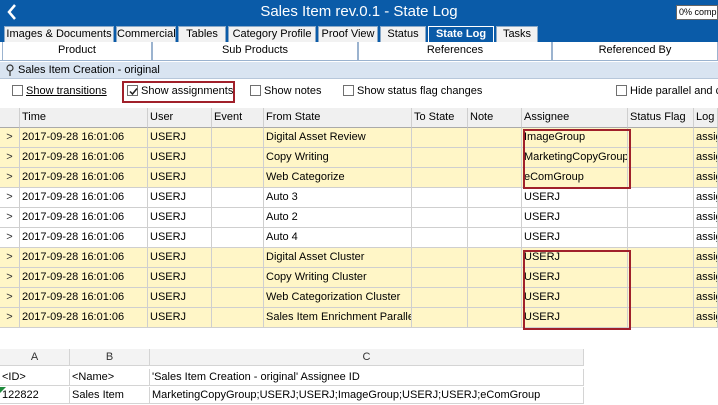 This screenshot has width=718, height=405. I want to click on cell-from-state: Auto 4, so click(338, 238).